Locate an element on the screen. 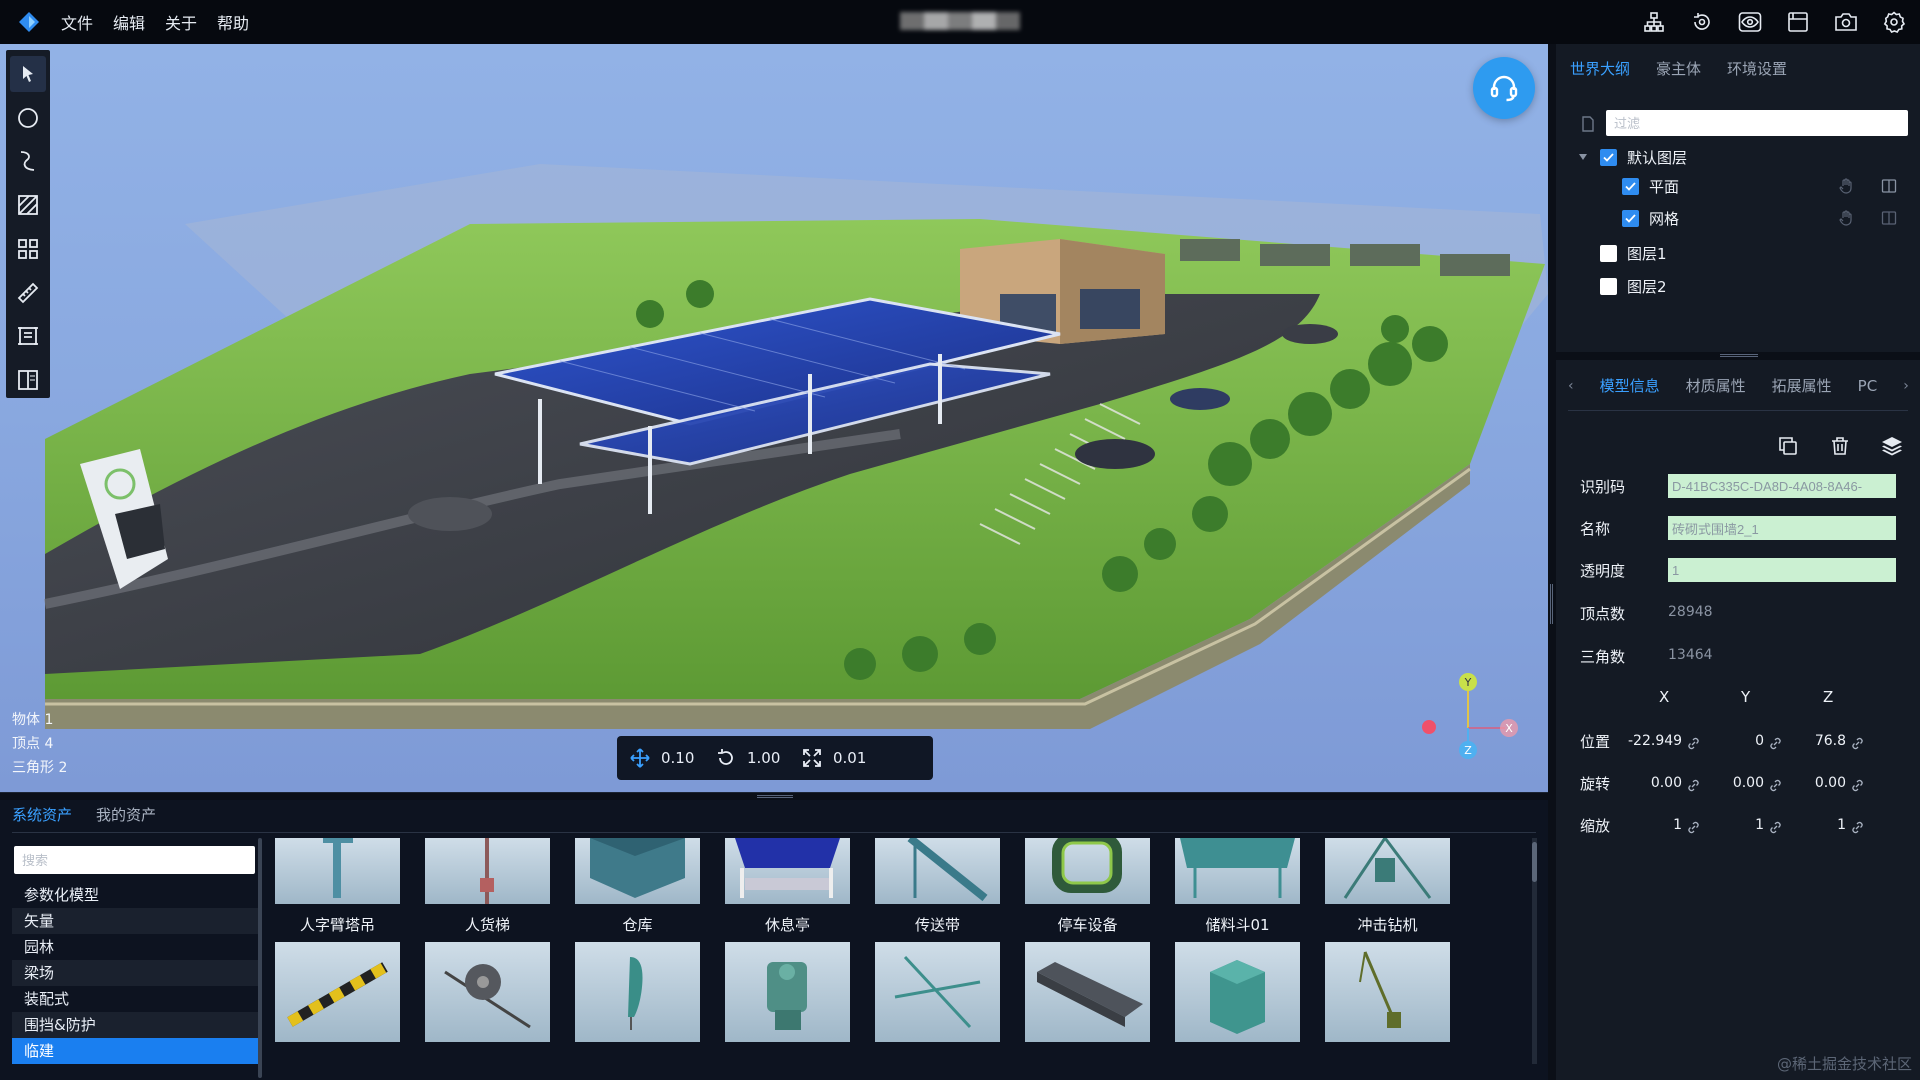 Image resolution: width=1920 pixels, height=1080 pixels. tree-row-grid: 网格 is located at coordinates (1650, 218).